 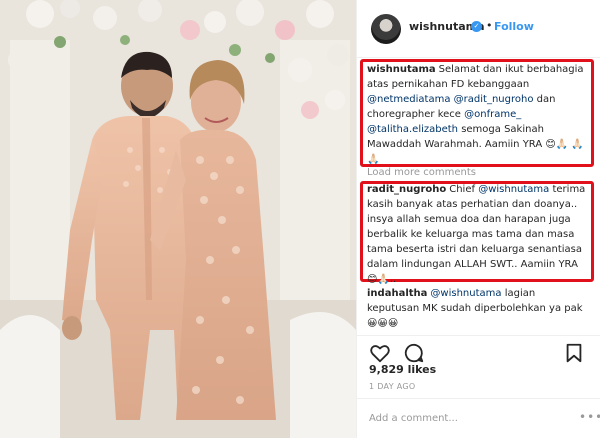 I want to click on mention-link: @onframe_, so click(x=492, y=114).